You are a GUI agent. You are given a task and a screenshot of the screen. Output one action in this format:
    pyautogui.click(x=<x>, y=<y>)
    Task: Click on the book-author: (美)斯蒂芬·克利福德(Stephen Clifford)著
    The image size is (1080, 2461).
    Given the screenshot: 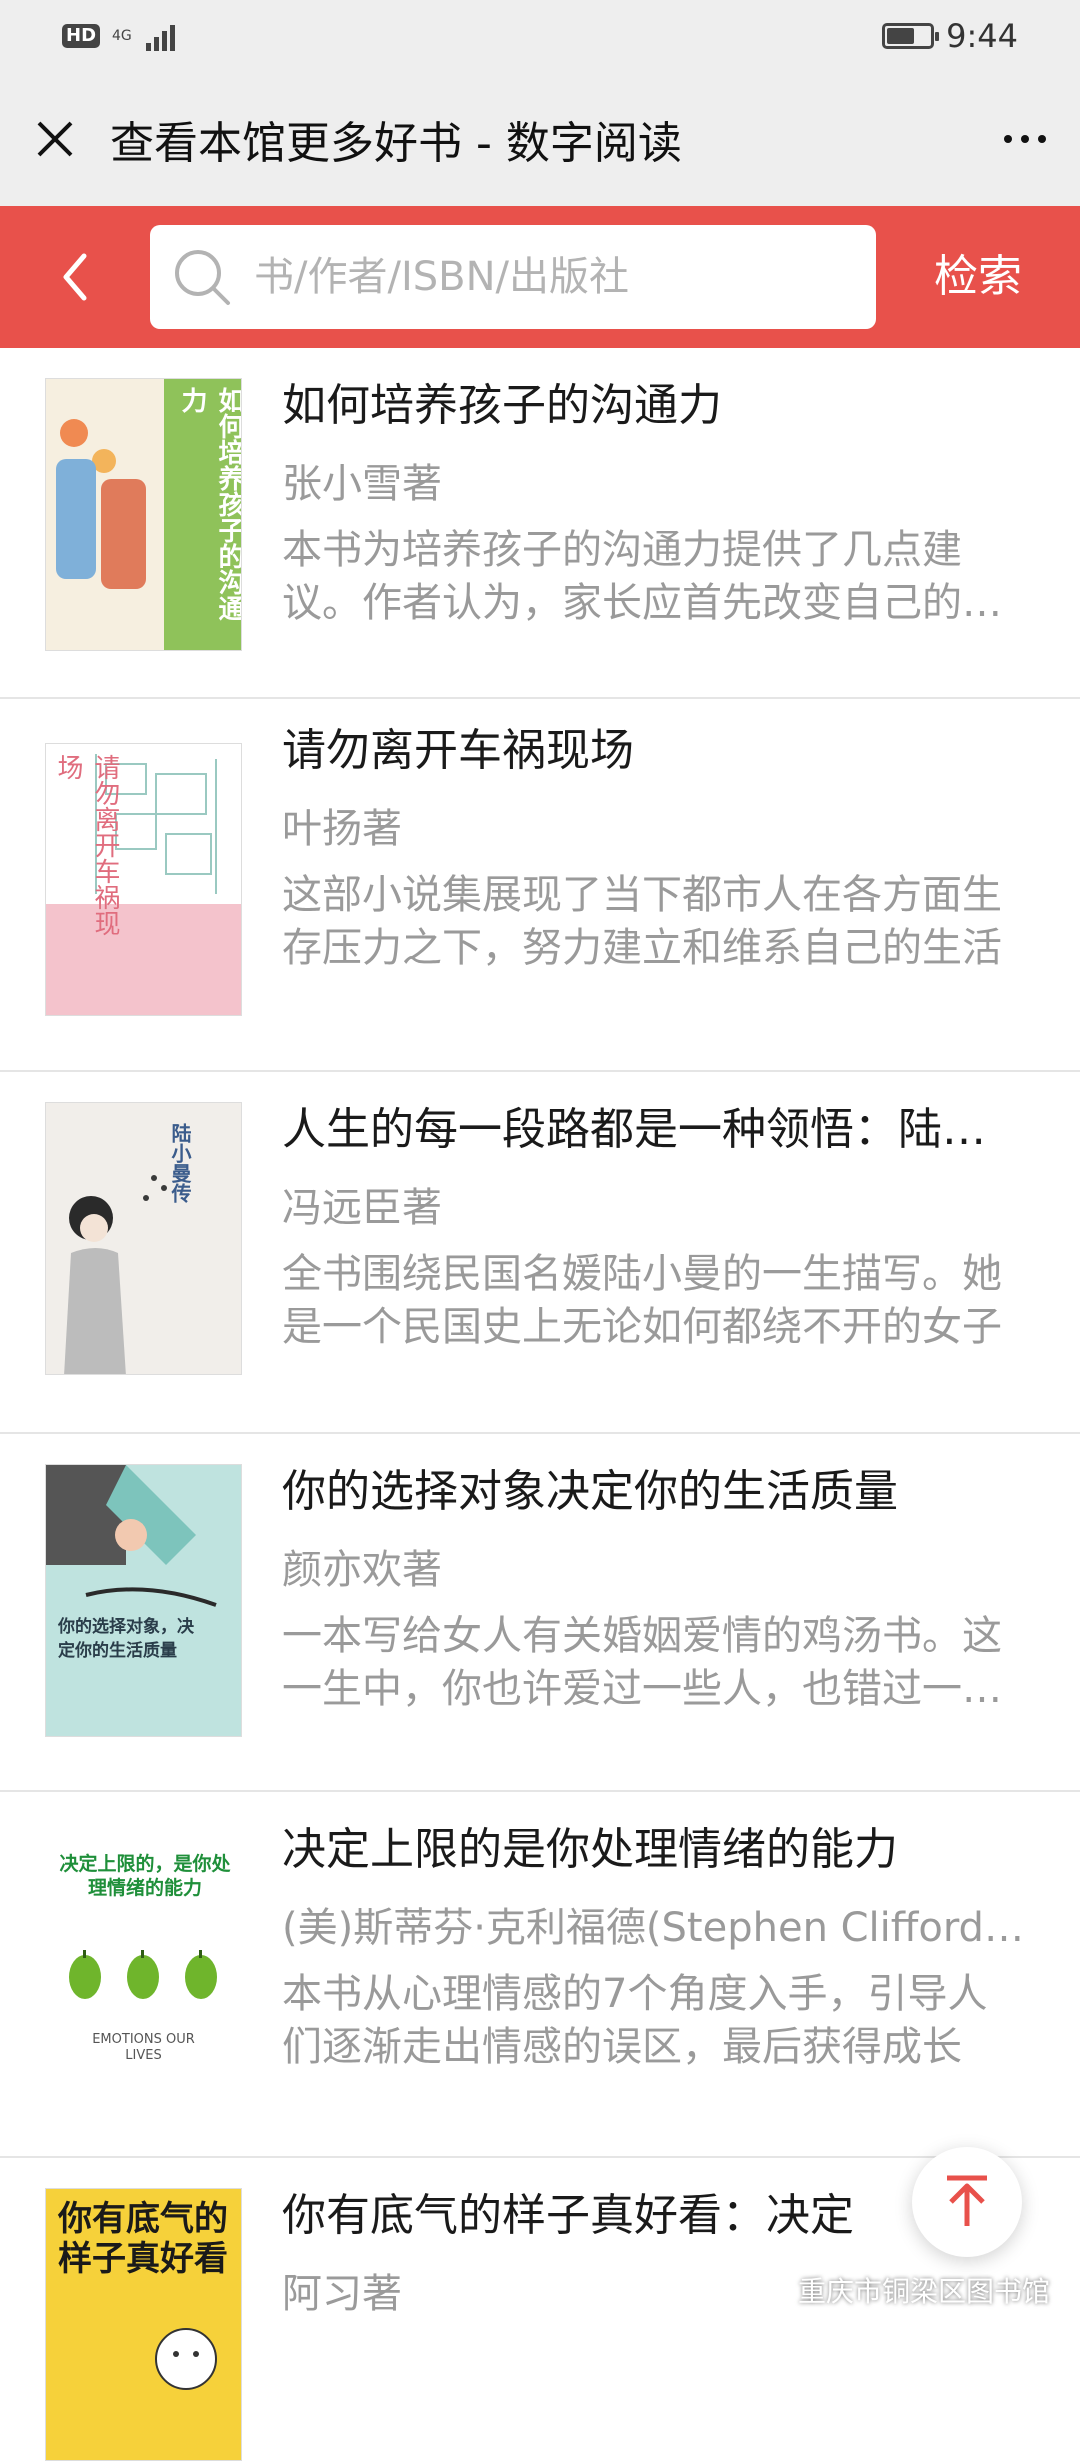 What is the action you would take?
    pyautogui.click(x=653, y=1928)
    